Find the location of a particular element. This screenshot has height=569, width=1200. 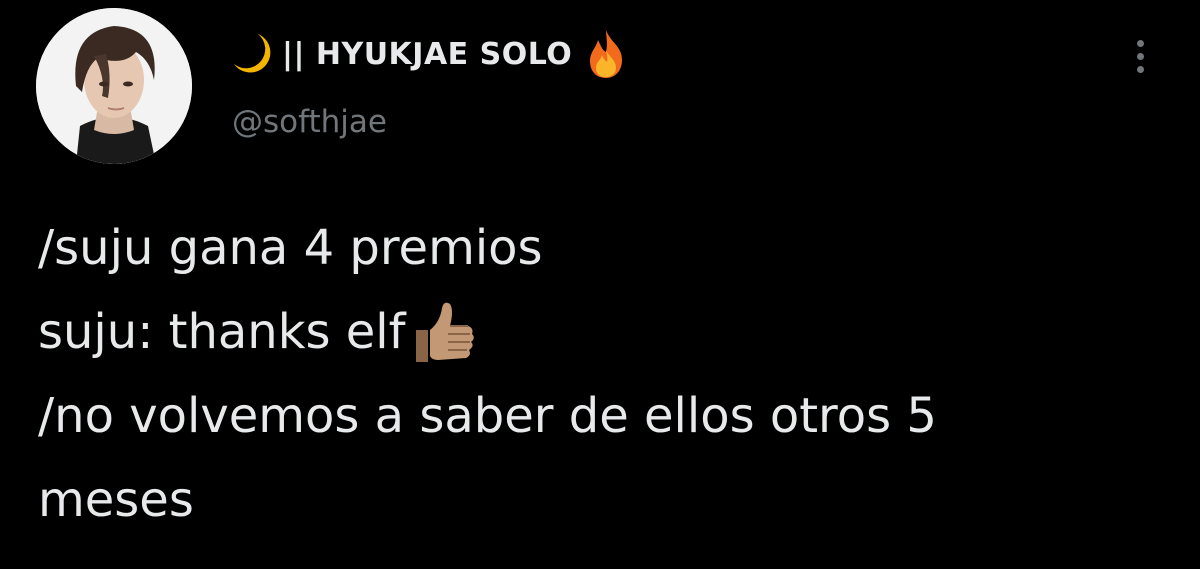

thumbs-up-icon is located at coordinates (444, 332).